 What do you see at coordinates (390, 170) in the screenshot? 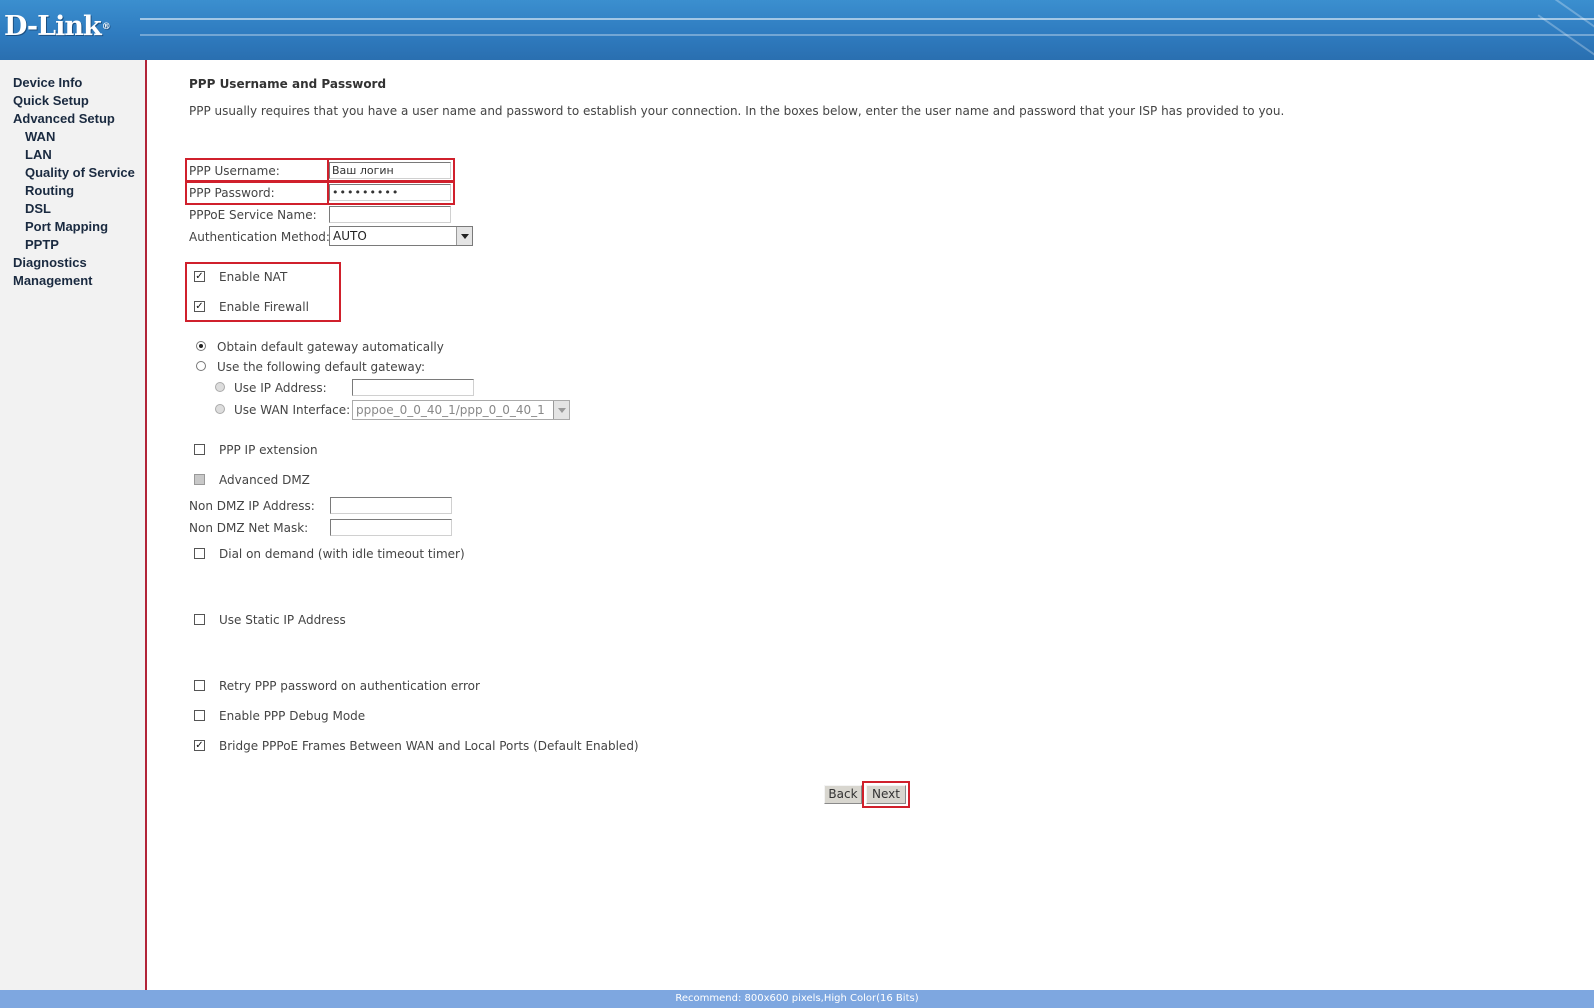
I see `ppp-username-input: Ваш логин` at bounding box center [390, 170].